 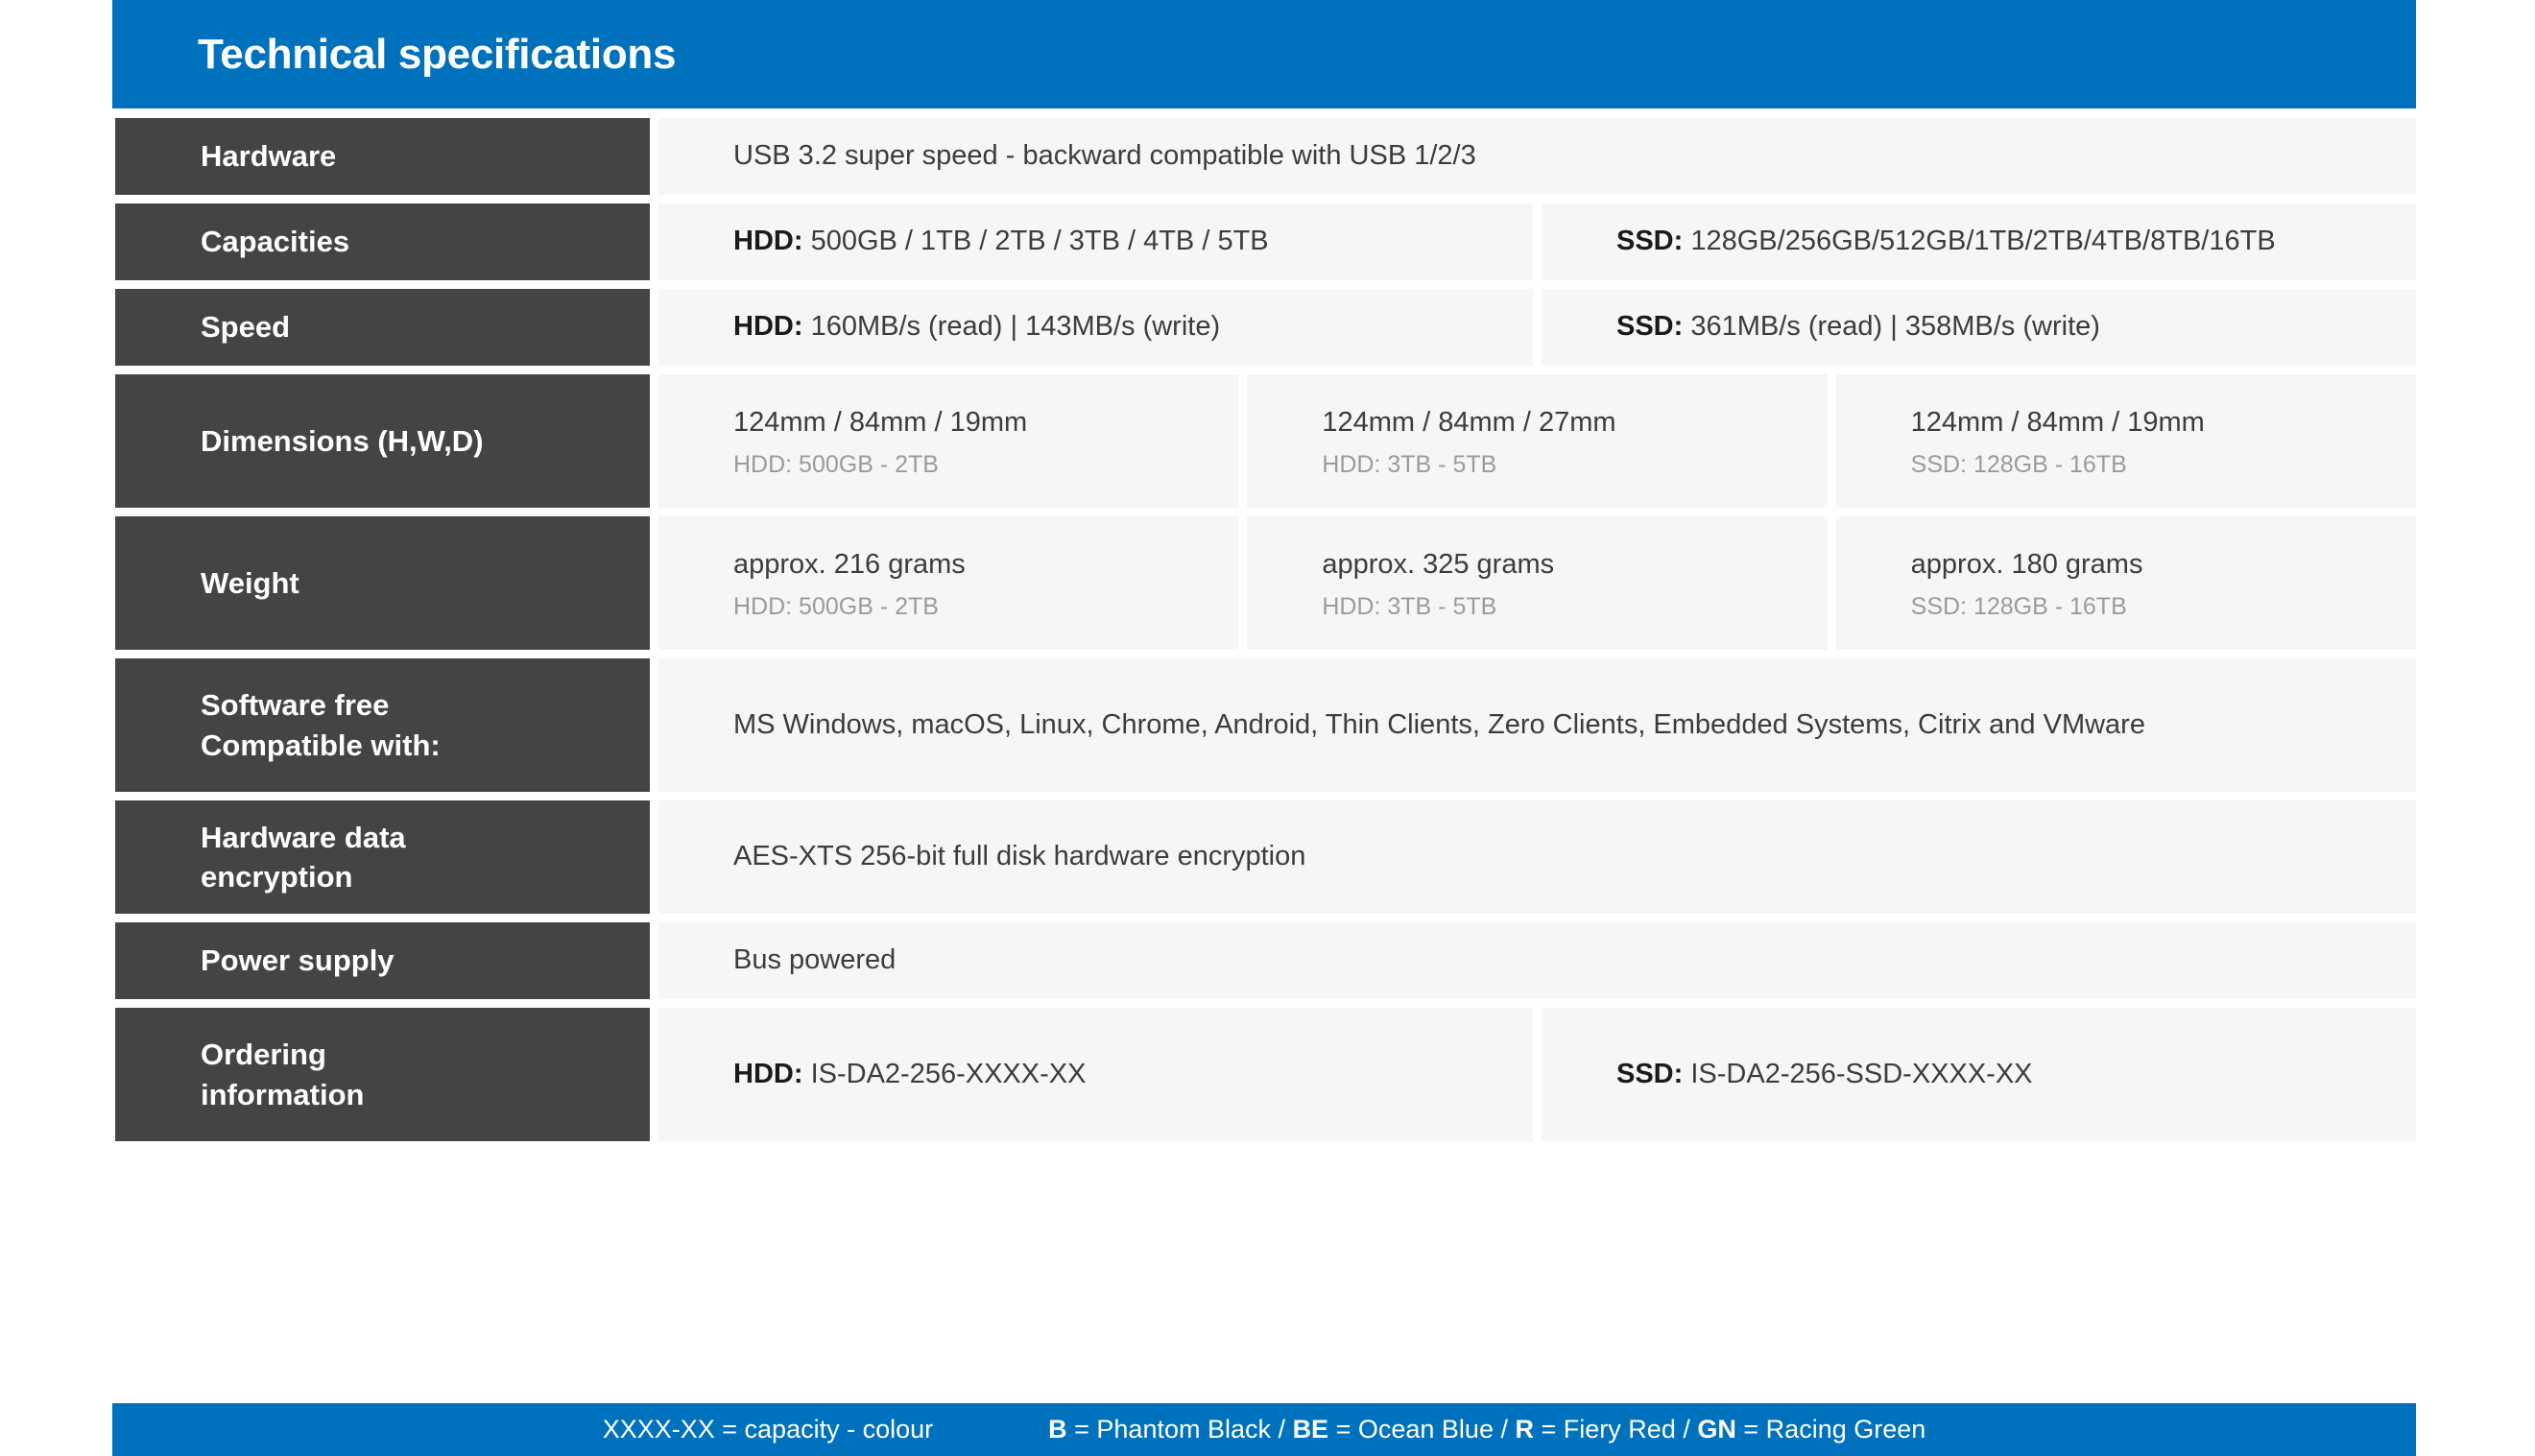 I want to click on value-cell-ordering-hdd: HDD: IS-DA2-256-XXXX-XX, so click(x=1095, y=1074).